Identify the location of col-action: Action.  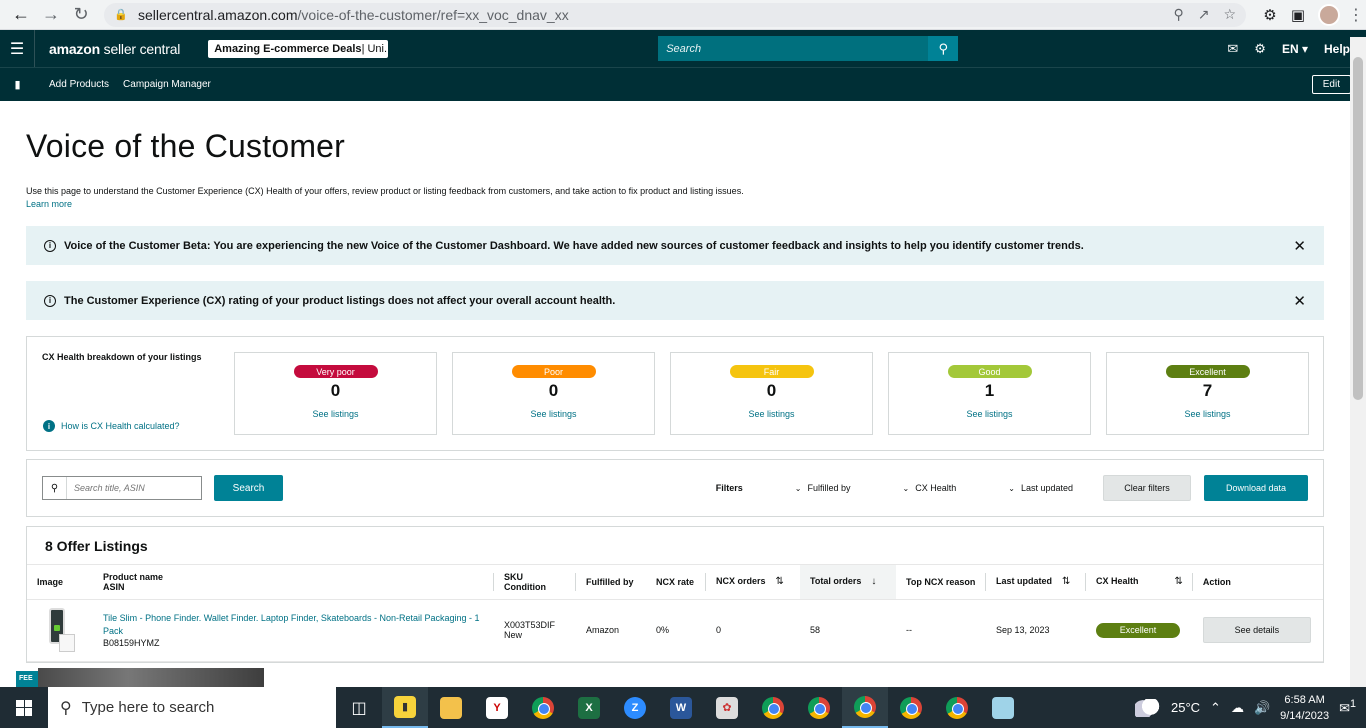
(1257, 582).